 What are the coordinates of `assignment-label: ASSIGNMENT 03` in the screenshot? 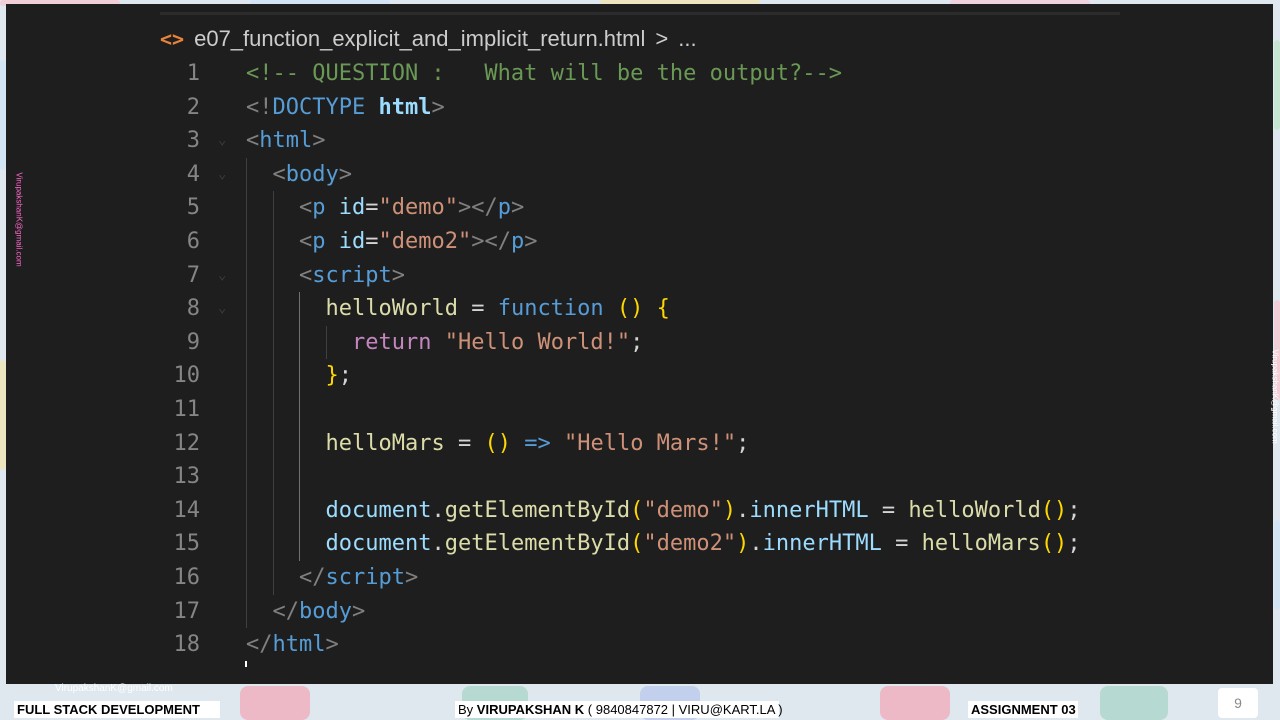 It's located at (1023, 709).